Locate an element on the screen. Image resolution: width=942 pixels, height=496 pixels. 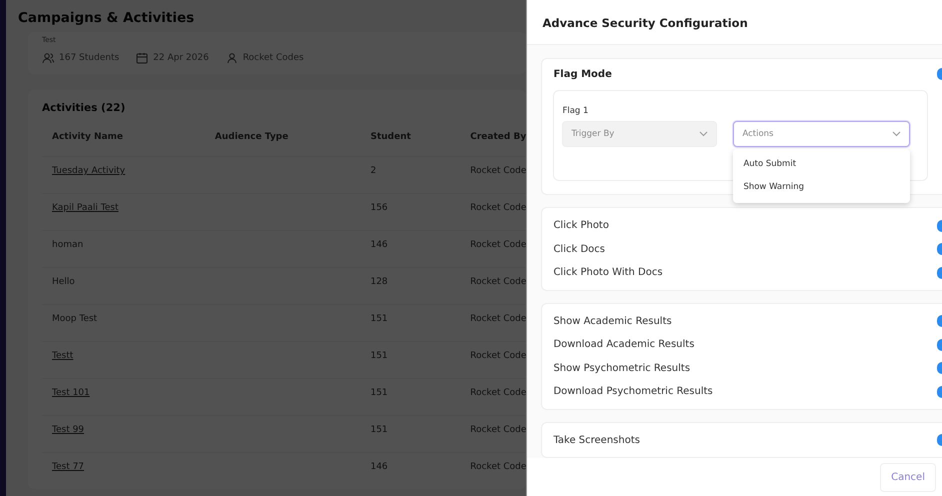
activity-link: Kapil Paali Test is located at coordinates (85, 208).